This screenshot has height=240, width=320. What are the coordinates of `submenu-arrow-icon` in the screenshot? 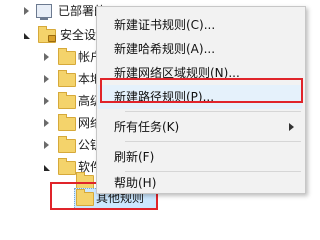 It's located at (291, 127).